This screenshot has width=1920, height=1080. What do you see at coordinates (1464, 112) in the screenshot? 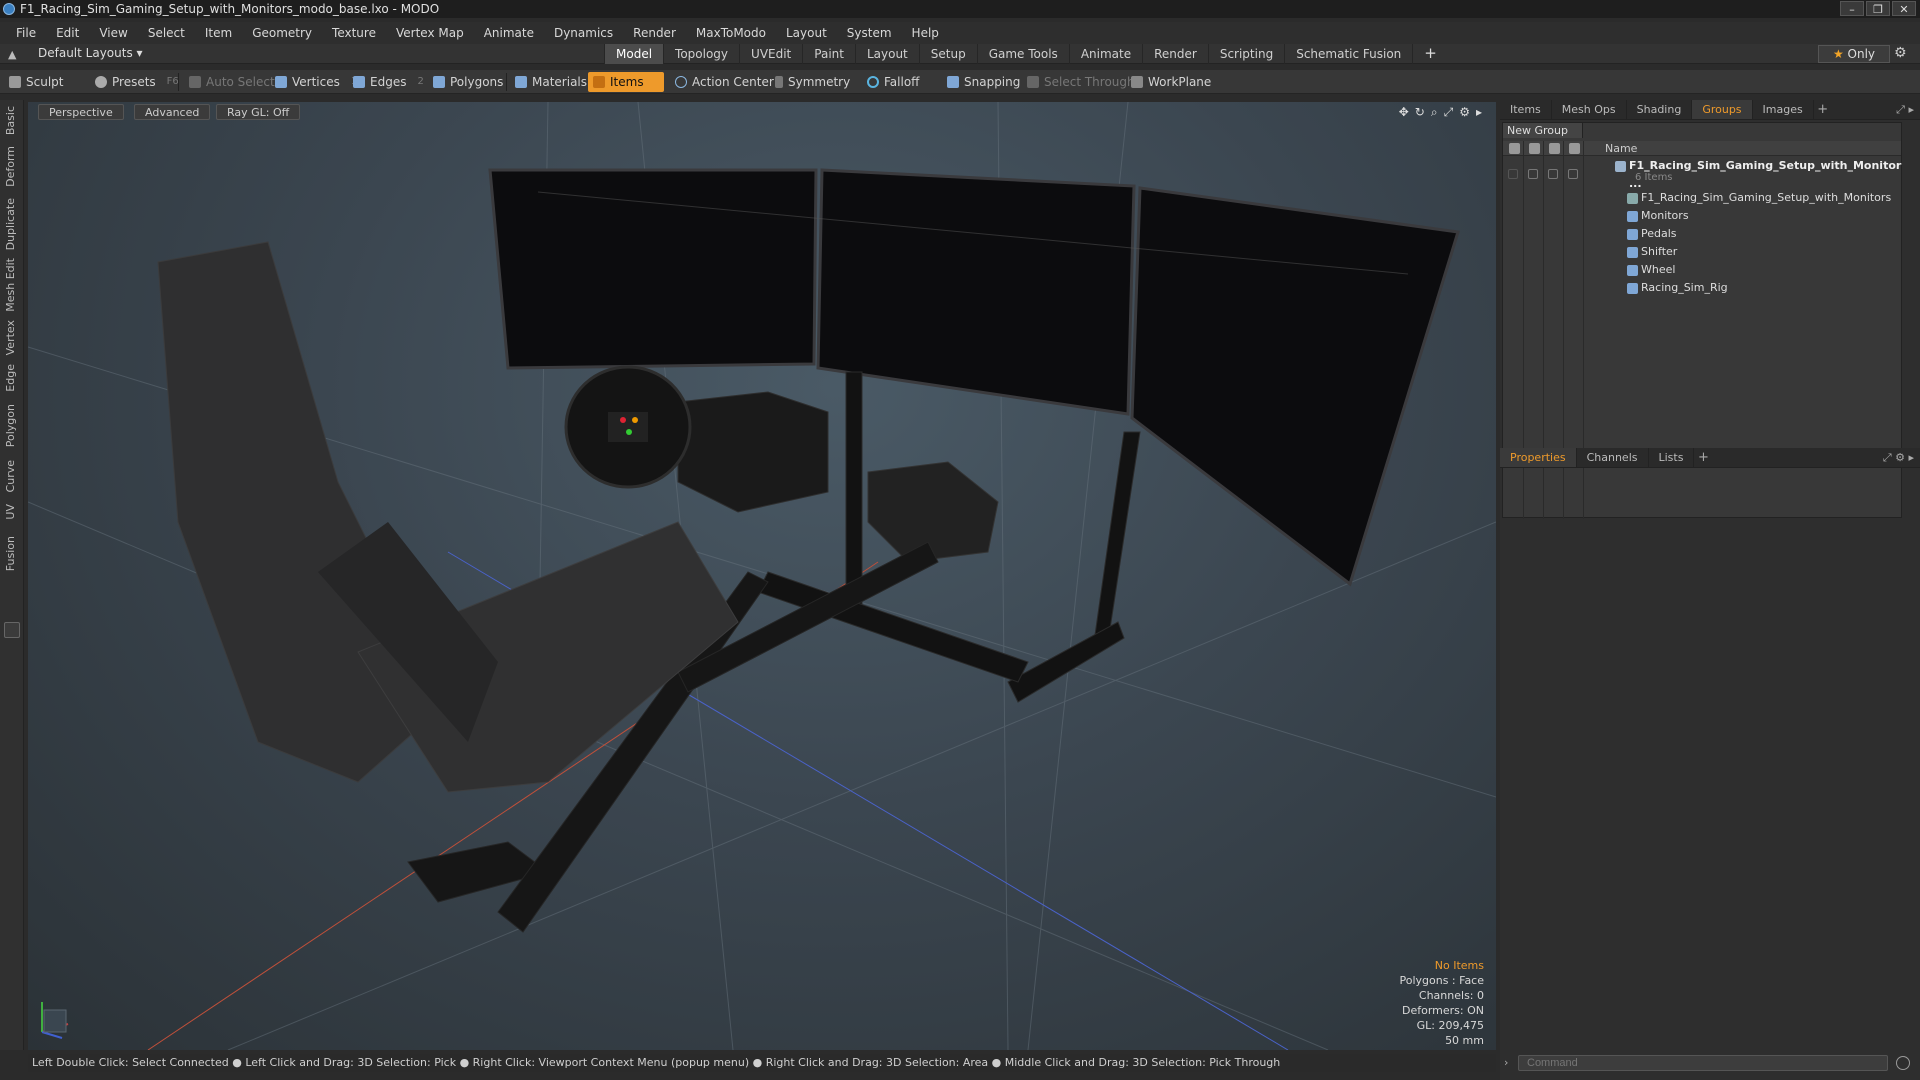
I see `viewport-settings-icon: ⚙` at bounding box center [1464, 112].